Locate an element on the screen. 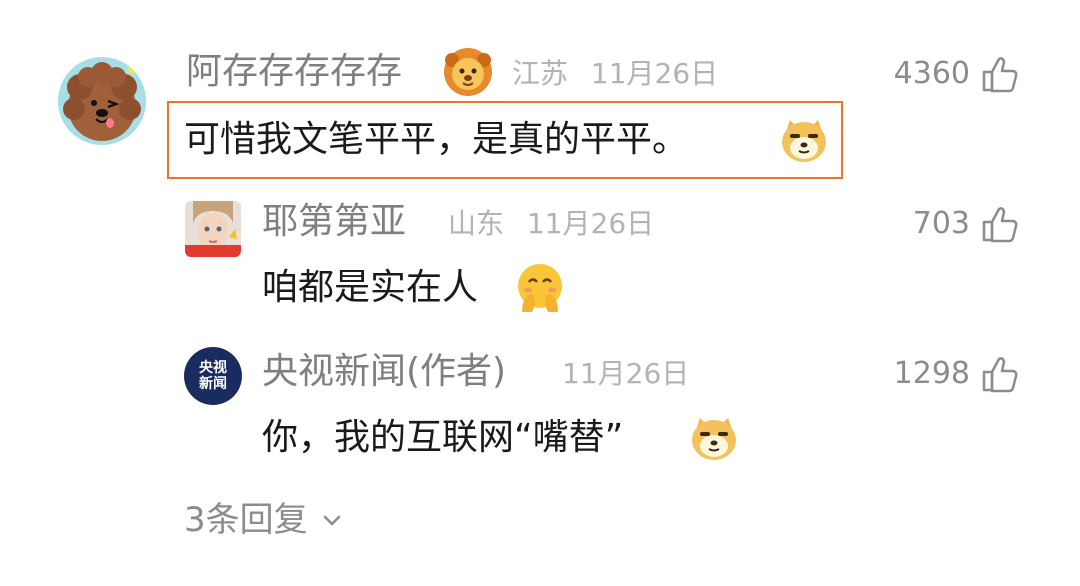 The height and width of the screenshot is (586, 1080). reply-text: 咱都是实在人 is located at coordinates (370, 288).